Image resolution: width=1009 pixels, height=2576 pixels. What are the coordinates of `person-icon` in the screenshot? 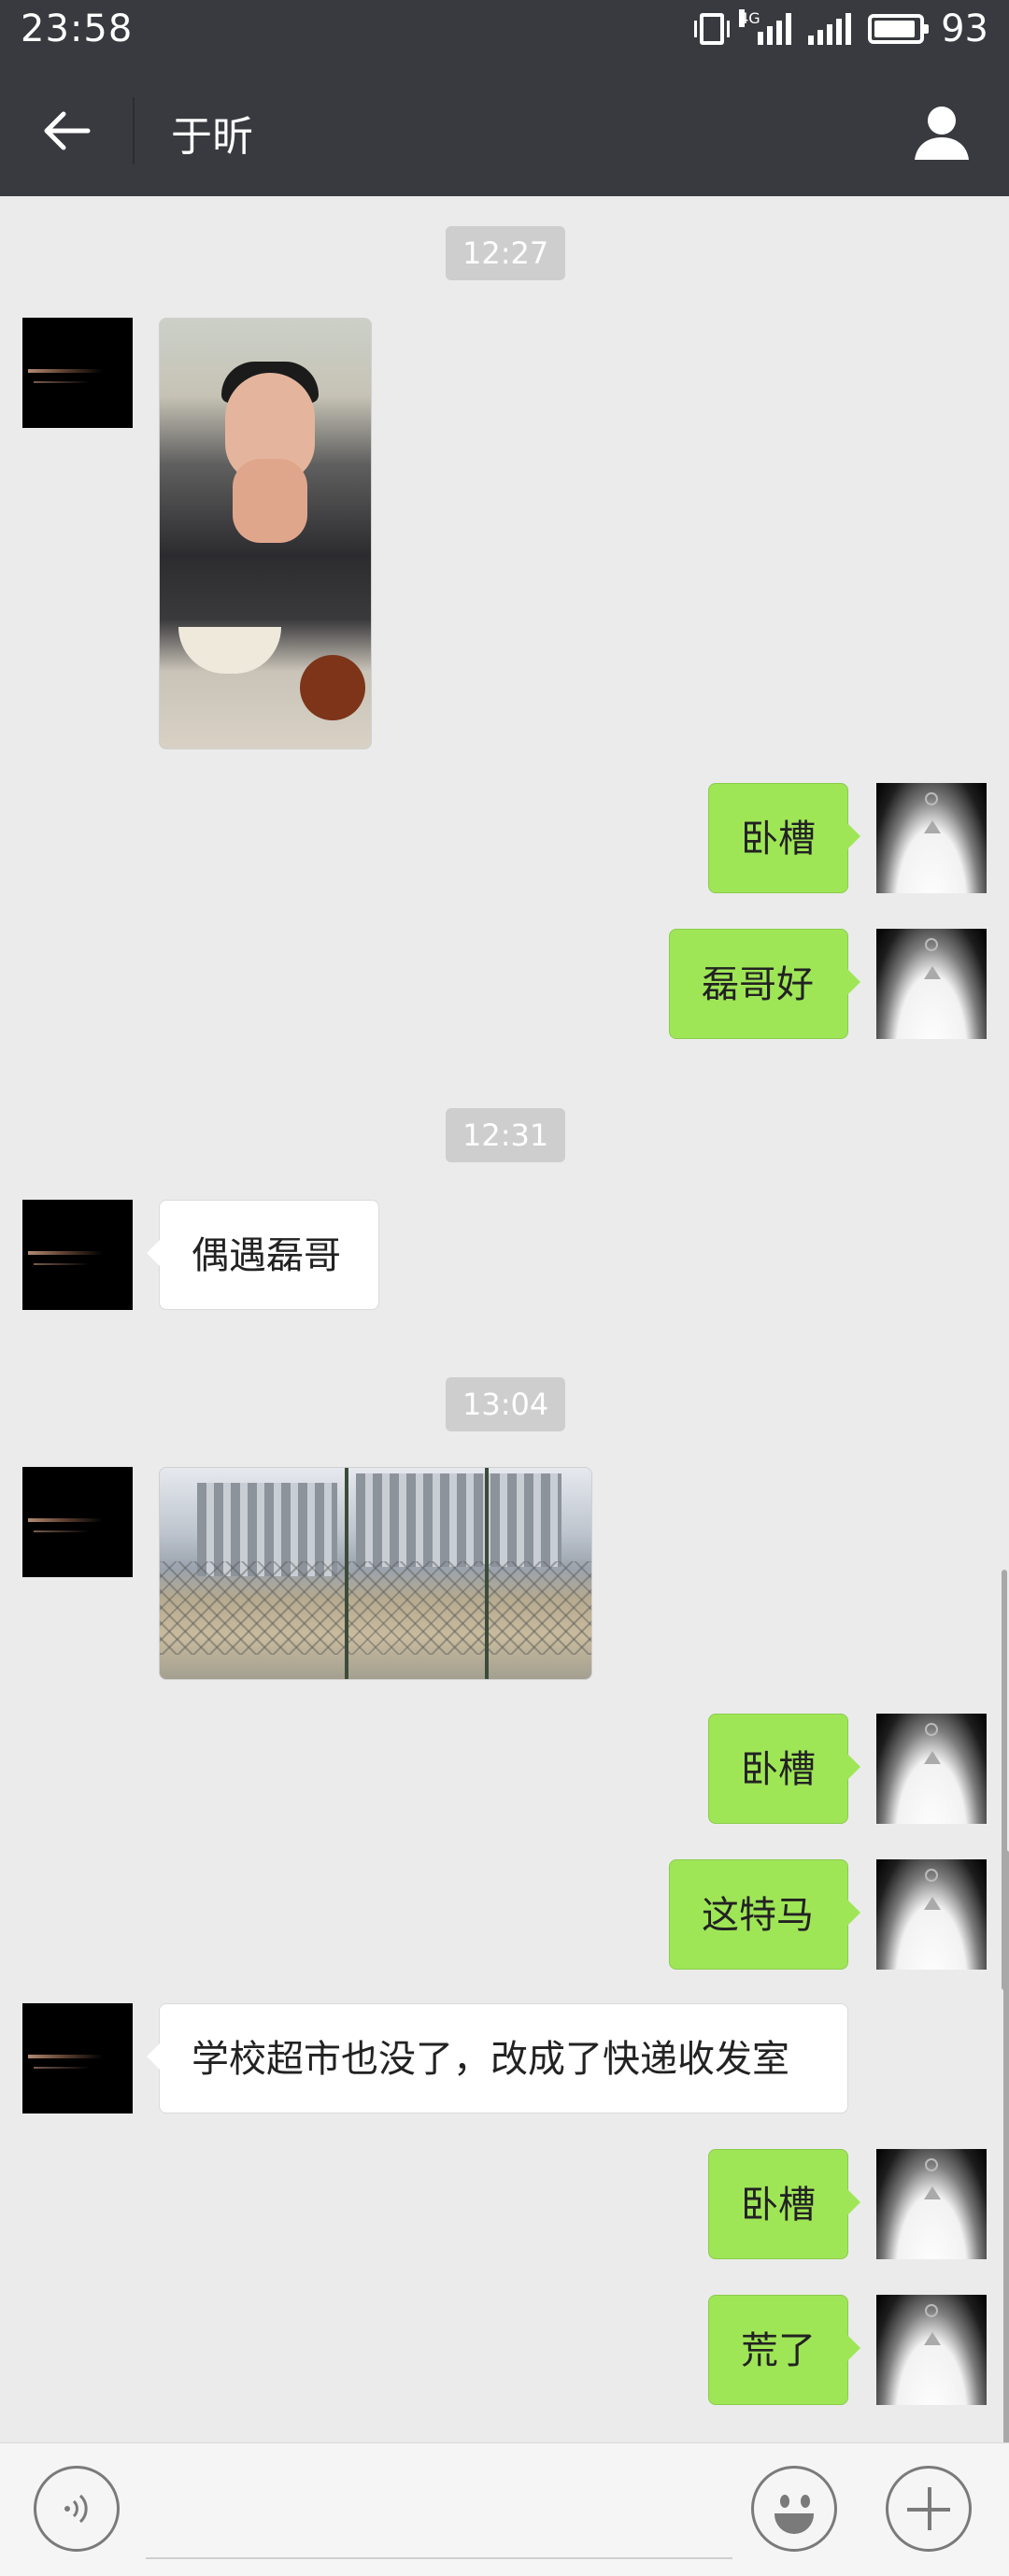 It's located at (942, 133).